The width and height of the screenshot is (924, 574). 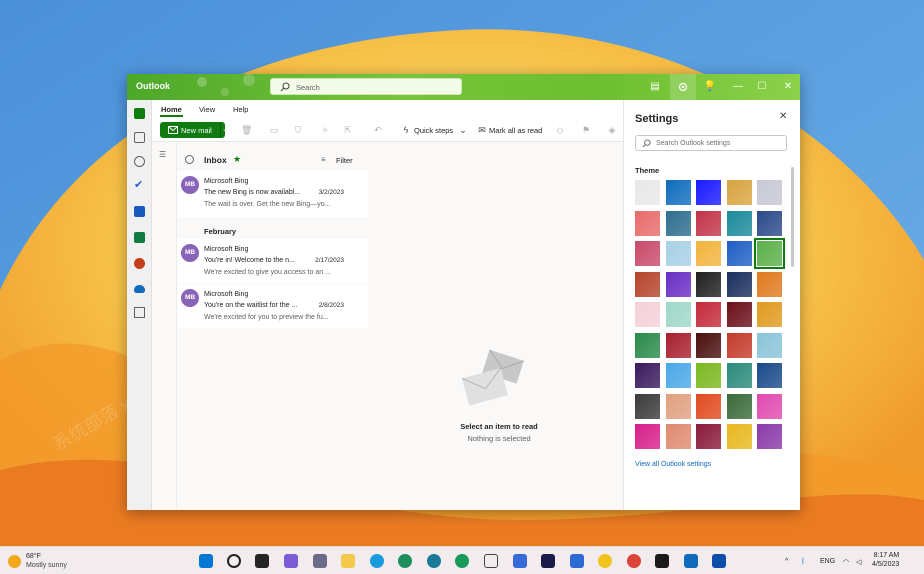 I want to click on maximize-icon: ☐, so click(x=762, y=87).